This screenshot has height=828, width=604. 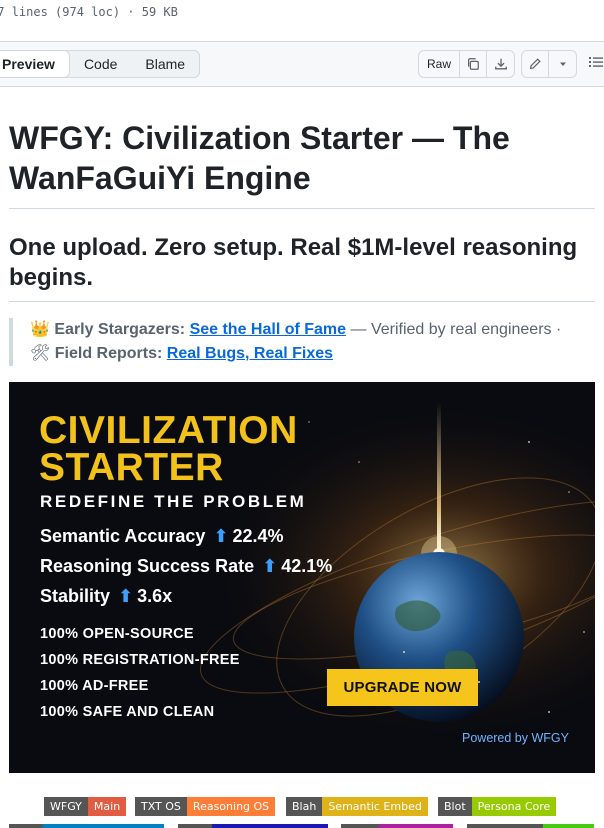 I want to click on crown-icon: 👑, so click(x=40, y=329).